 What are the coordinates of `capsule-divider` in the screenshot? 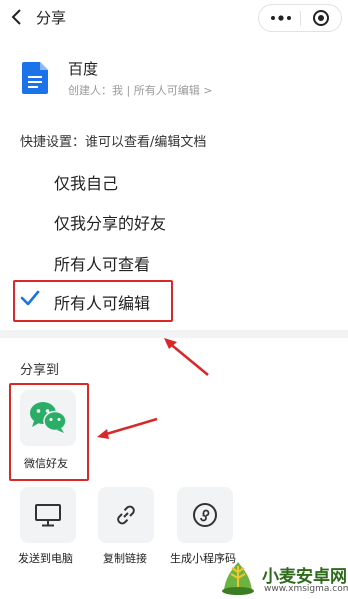 It's located at (300, 18).